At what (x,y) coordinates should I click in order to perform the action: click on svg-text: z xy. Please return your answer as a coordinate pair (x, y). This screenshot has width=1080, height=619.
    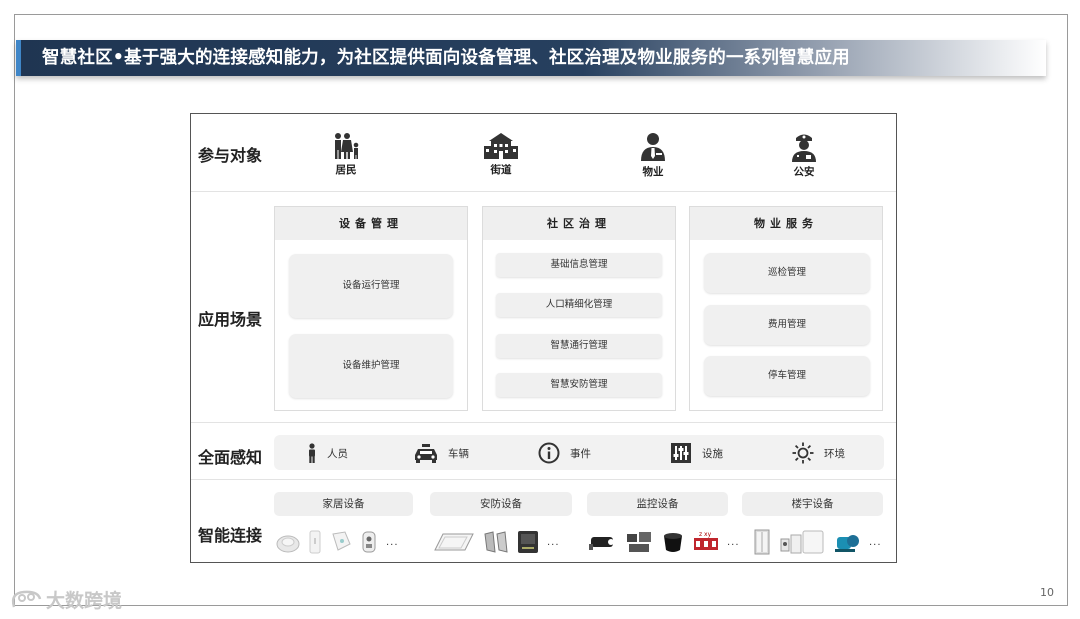
    Looking at the image, I should click on (705, 534).